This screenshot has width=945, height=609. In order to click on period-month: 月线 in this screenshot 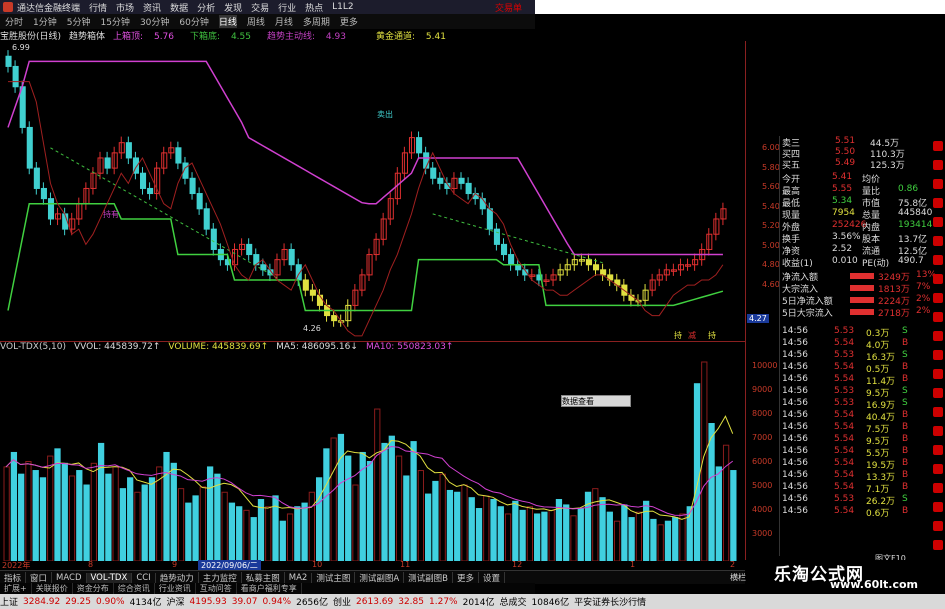, I will do `click(284, 21)`.